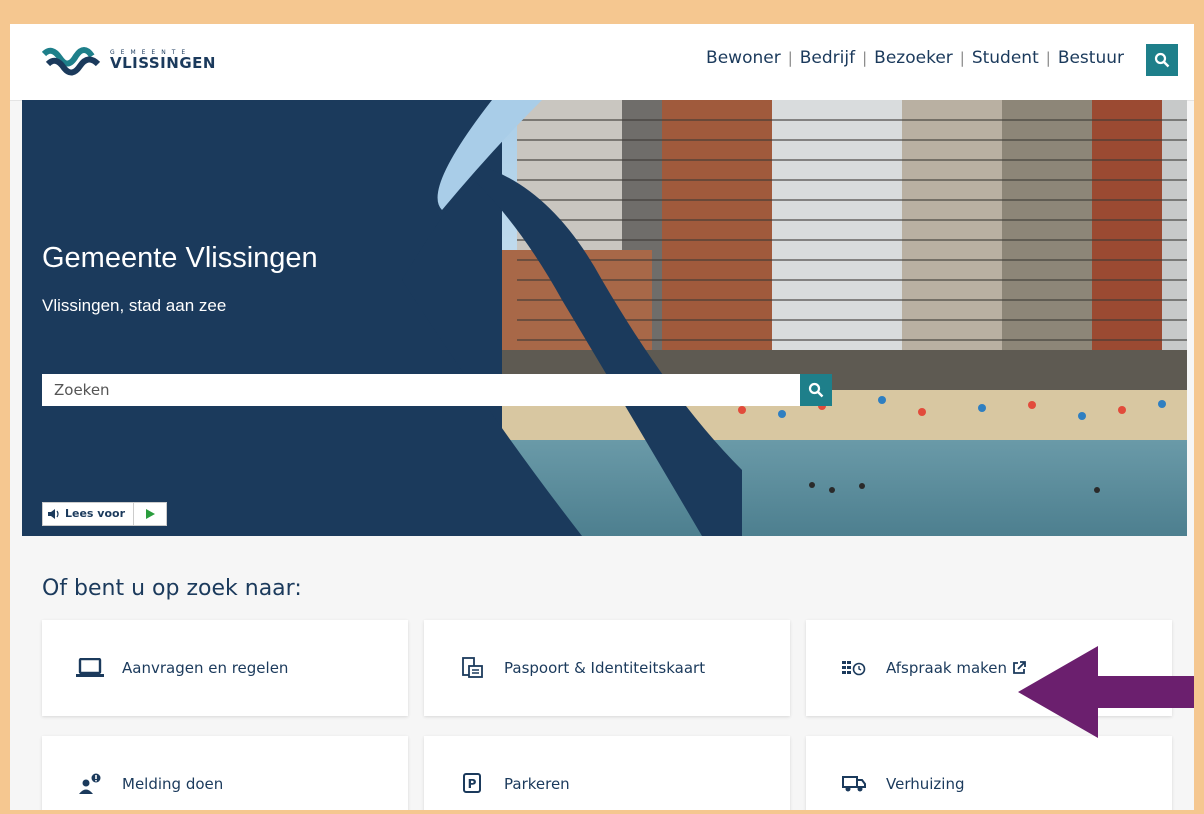  What do you see at coordinates (854, 668) in the screenshot?
I see `calendar-clock-icon` at bounding box center [854, 668].